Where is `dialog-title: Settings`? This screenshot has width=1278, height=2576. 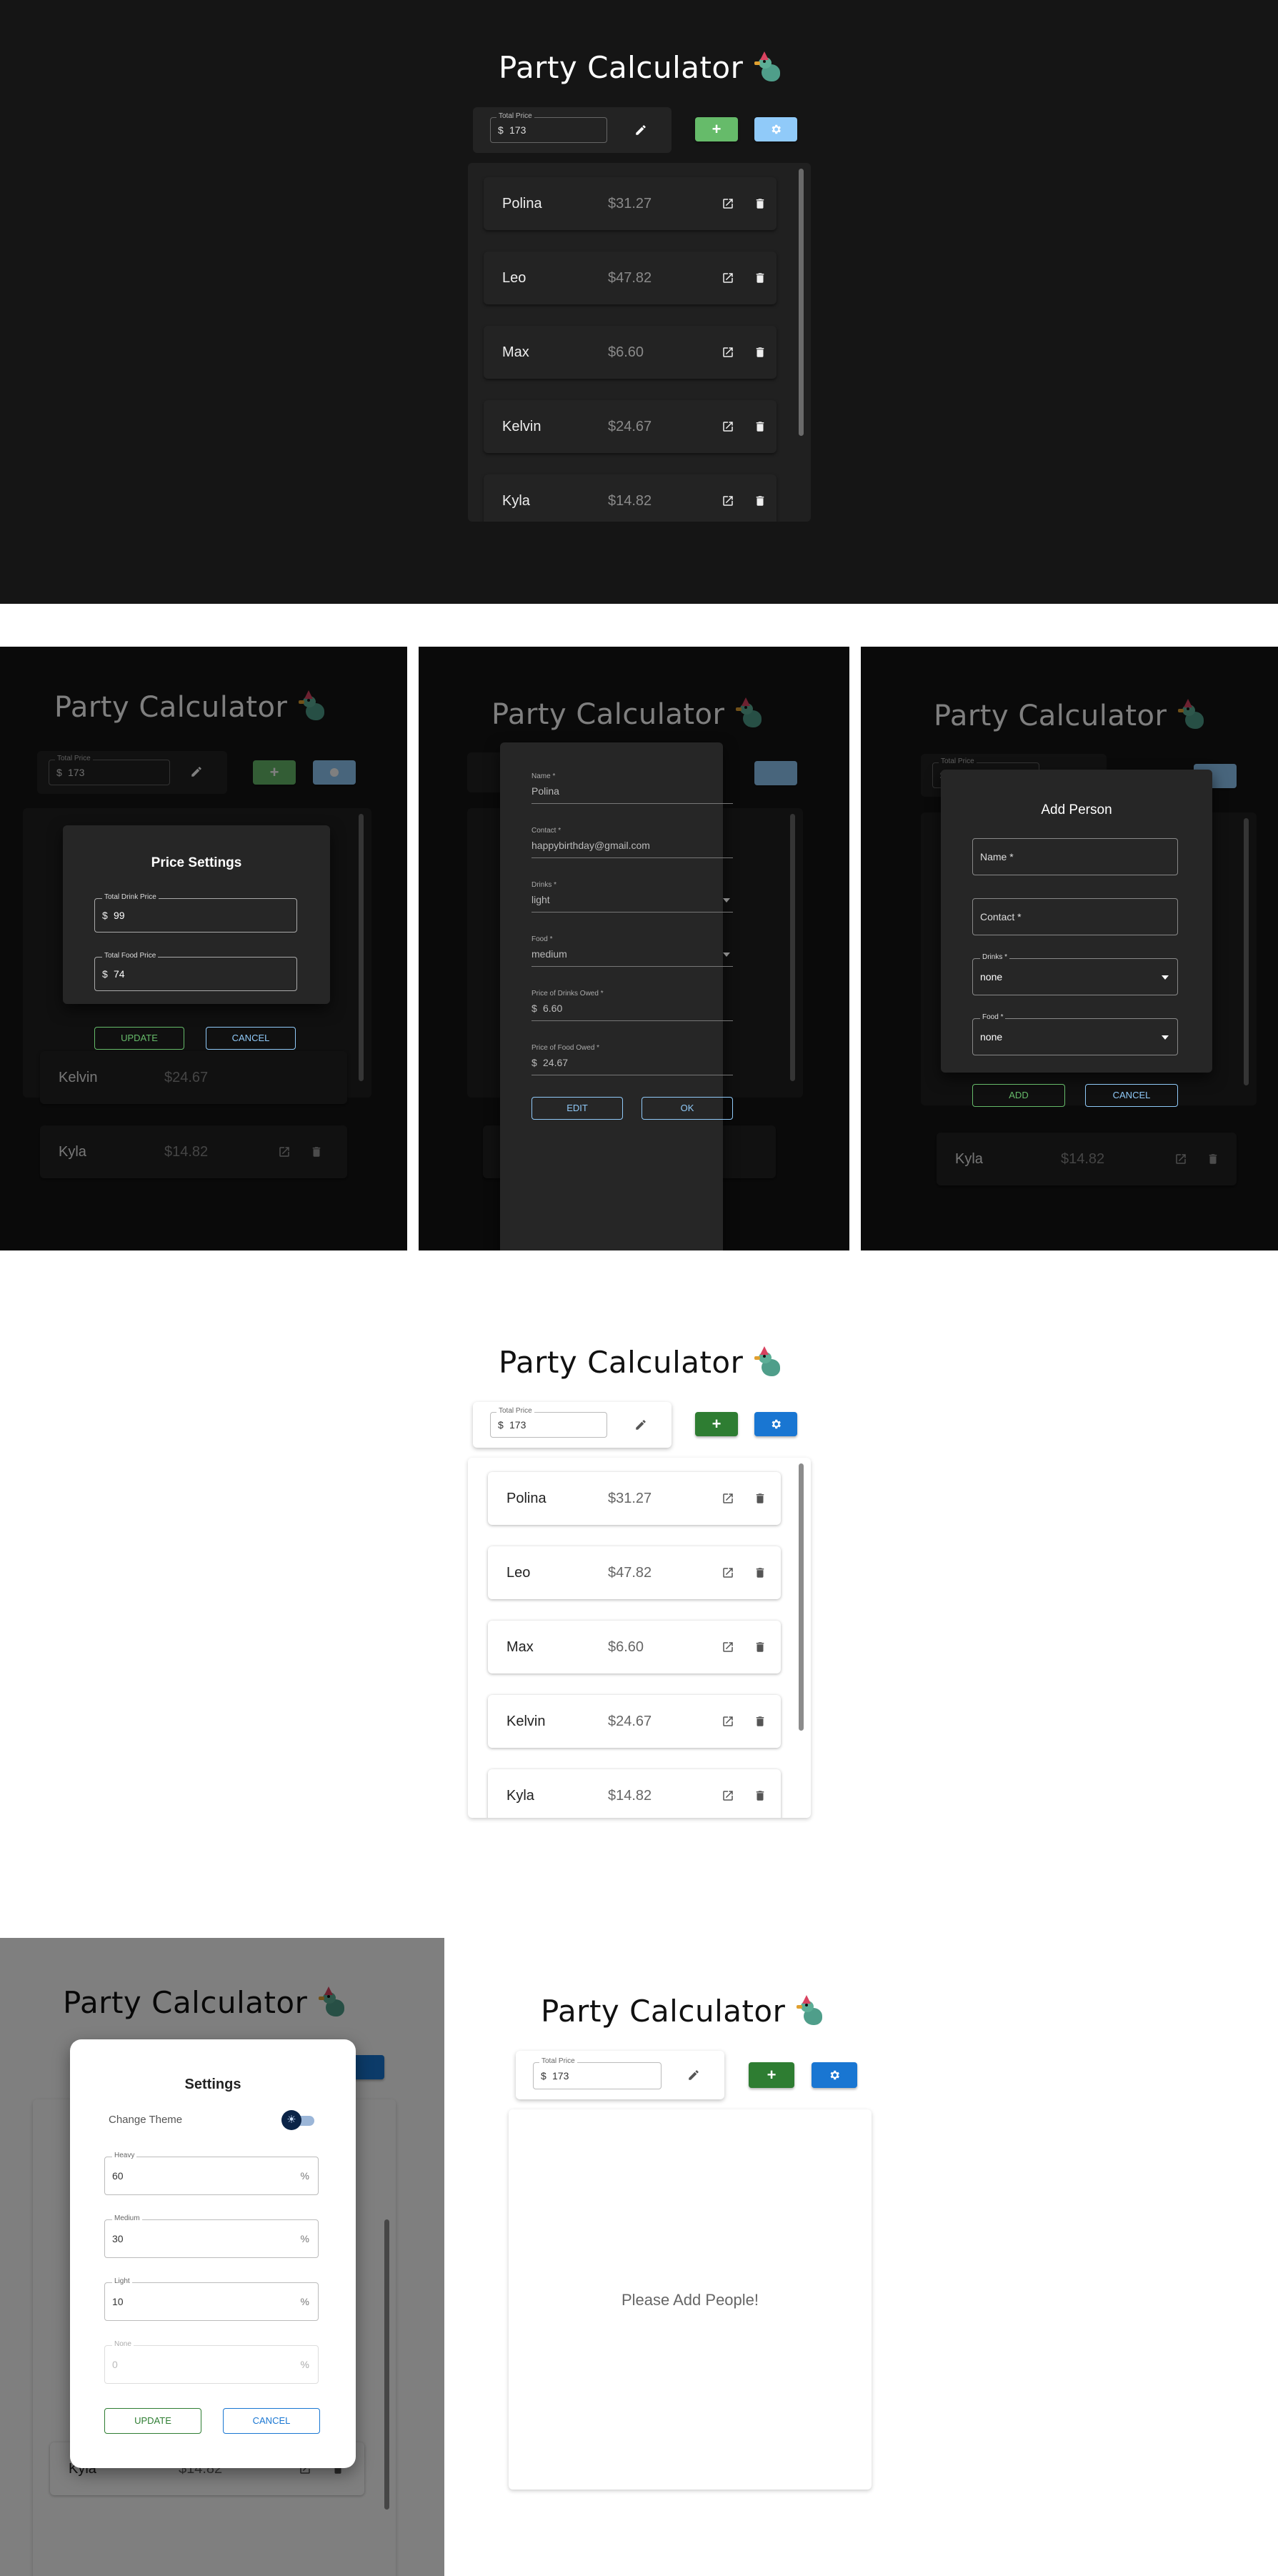 dialog-title: Settings is located at coordinates (212, 2084).